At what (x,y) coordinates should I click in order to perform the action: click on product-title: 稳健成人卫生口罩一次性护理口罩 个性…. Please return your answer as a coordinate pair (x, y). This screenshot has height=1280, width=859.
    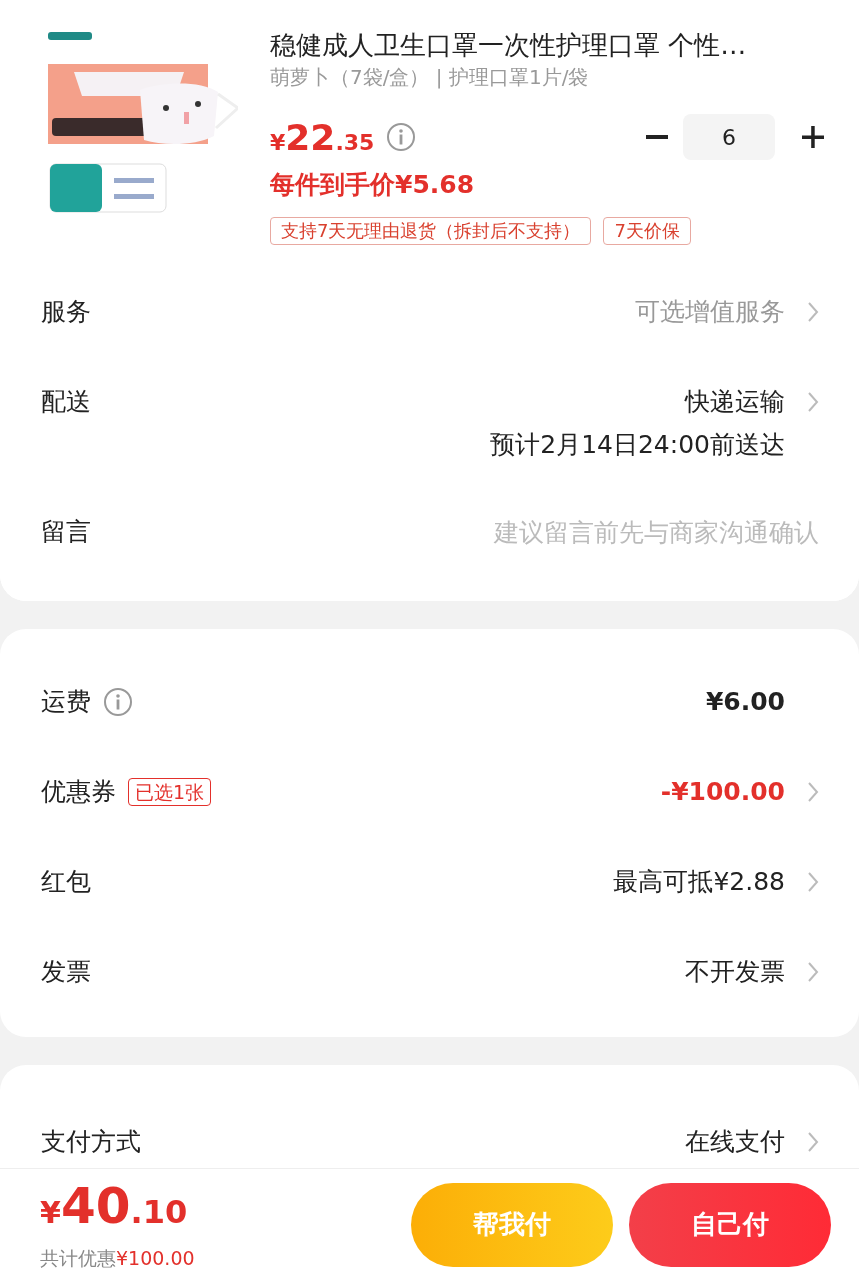
    Looking at the image, I should click on (549, 45).